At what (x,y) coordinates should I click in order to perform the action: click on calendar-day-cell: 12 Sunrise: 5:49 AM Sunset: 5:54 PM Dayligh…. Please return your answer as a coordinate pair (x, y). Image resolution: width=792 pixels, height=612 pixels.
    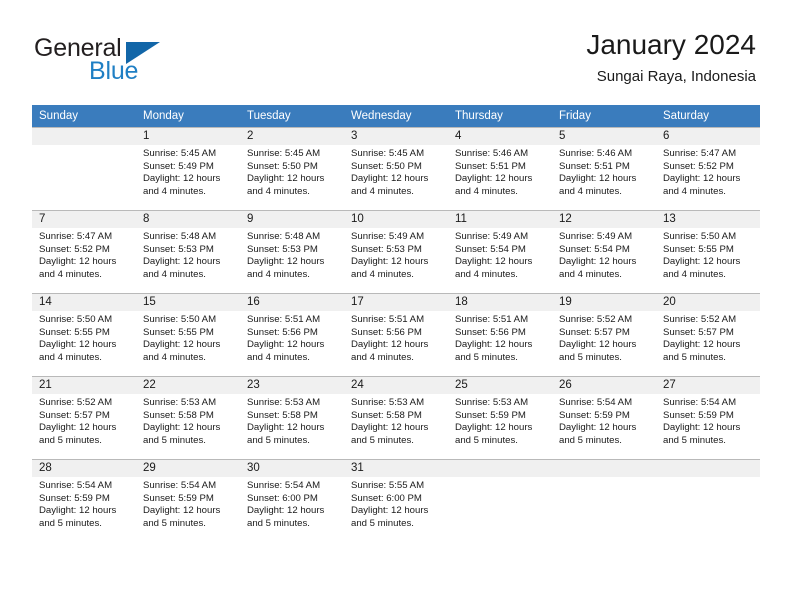
    Looking at the image, I should click on (604, 251).